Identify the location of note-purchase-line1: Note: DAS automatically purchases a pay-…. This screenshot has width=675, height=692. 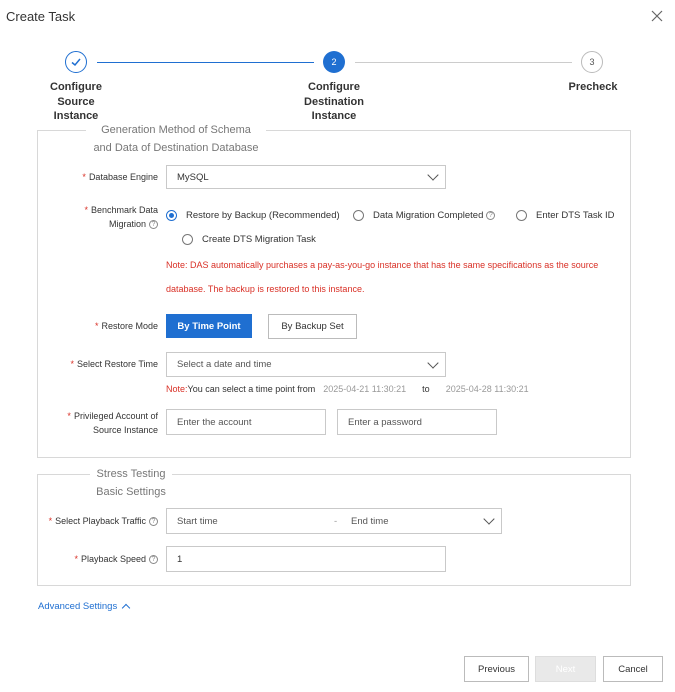
(382, 265).